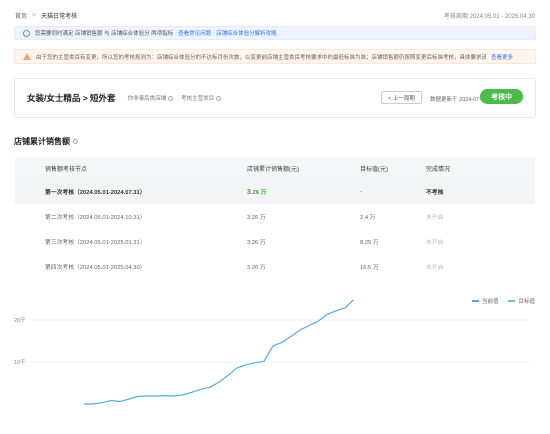  Describe the element at coordinates (27, 56) in the screenshot. I see `warning-icon` at that location.